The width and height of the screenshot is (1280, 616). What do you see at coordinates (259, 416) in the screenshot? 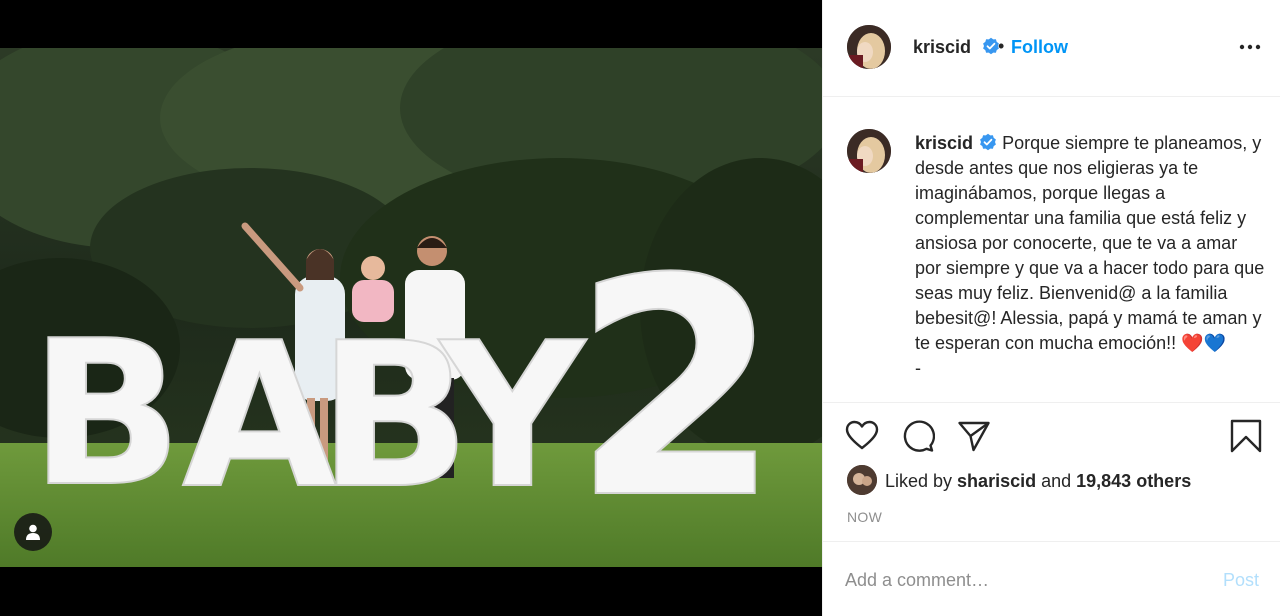
I see `sign-letter-a: A` at bounding box center [259, 416].